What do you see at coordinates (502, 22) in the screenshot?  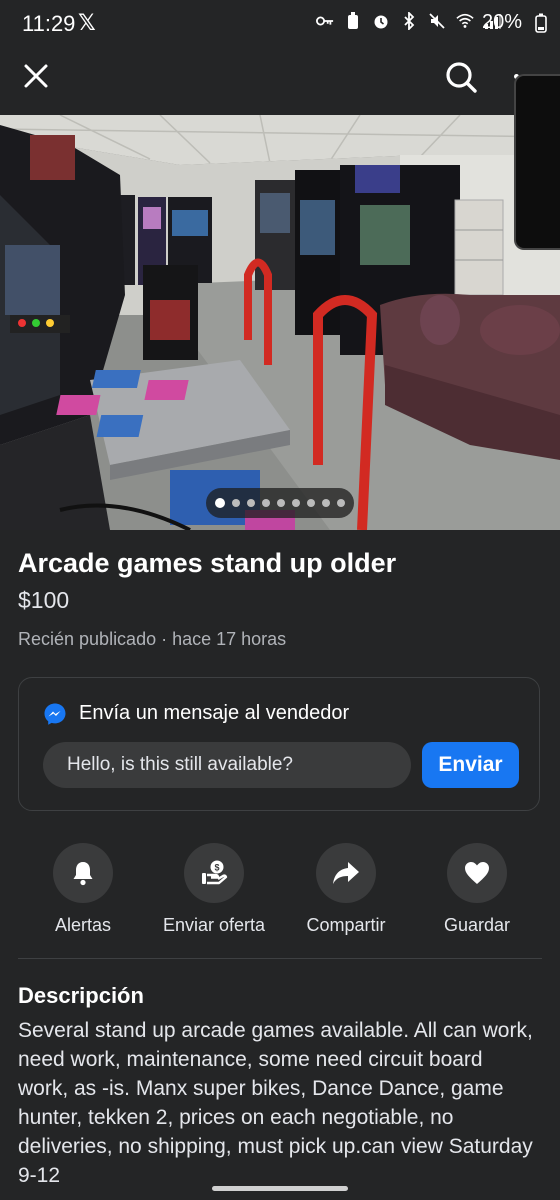 I see `battery-percent: 20%` at bounding box center [502, 22].